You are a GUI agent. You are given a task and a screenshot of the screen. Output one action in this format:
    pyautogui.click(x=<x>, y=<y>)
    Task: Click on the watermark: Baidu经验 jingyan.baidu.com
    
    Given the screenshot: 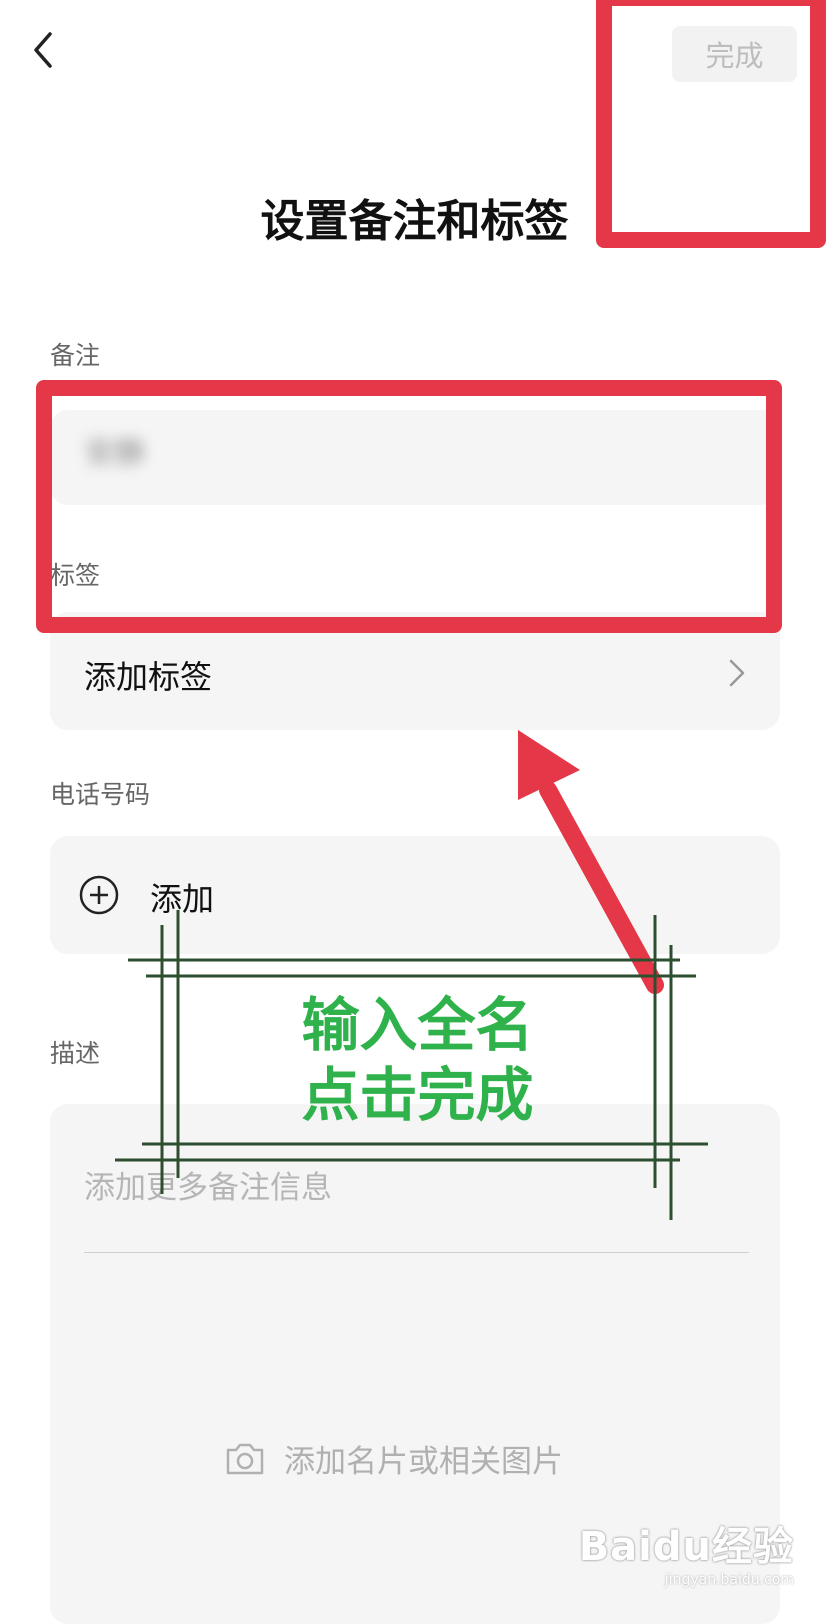 What is the action you would take?
    pyautogui.click(x=686, y=1551)
    